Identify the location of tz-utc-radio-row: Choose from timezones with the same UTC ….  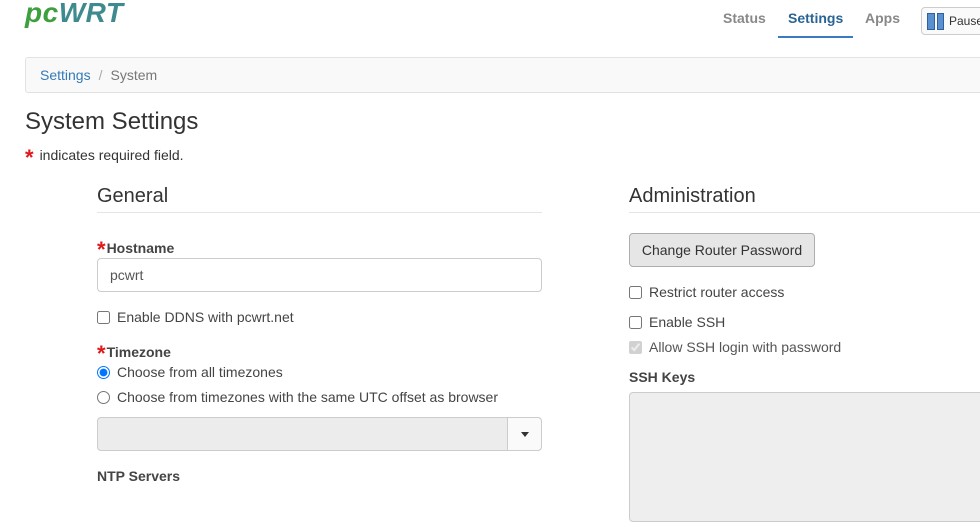
(297, 397).